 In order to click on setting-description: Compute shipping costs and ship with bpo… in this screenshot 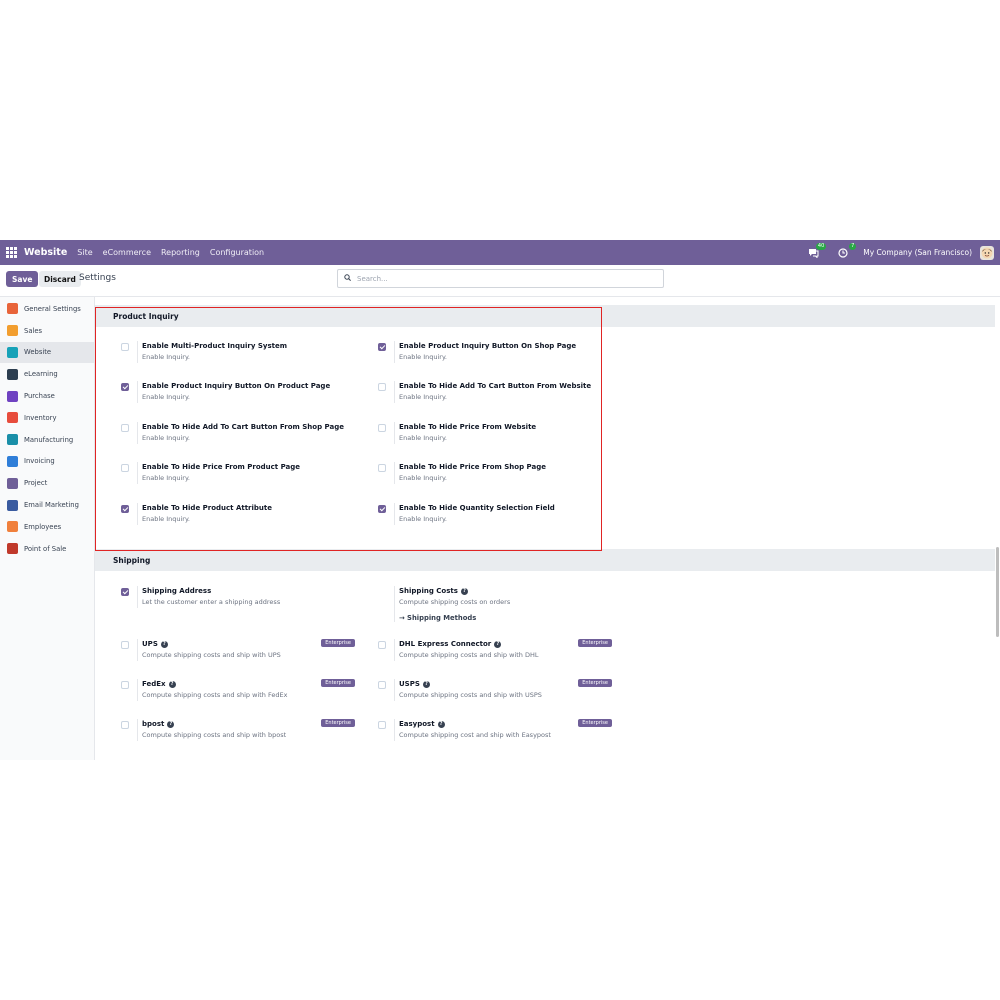, I will do `click(214, 735)`.